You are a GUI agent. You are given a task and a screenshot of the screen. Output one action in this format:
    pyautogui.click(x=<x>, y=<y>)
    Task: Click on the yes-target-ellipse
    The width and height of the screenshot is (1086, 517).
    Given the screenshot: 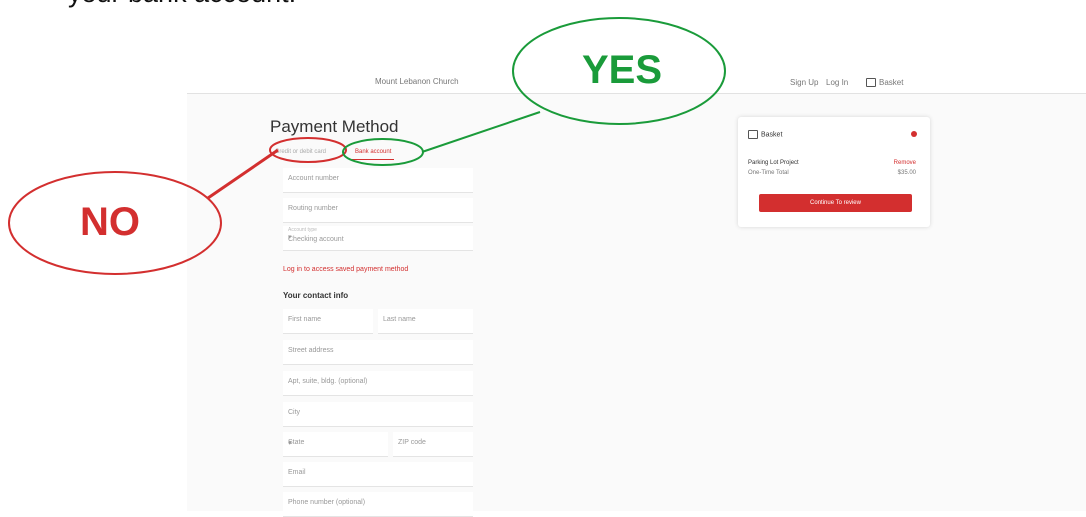 What is the action you would take?
    pyautogui.click(x=383, y=152)
    